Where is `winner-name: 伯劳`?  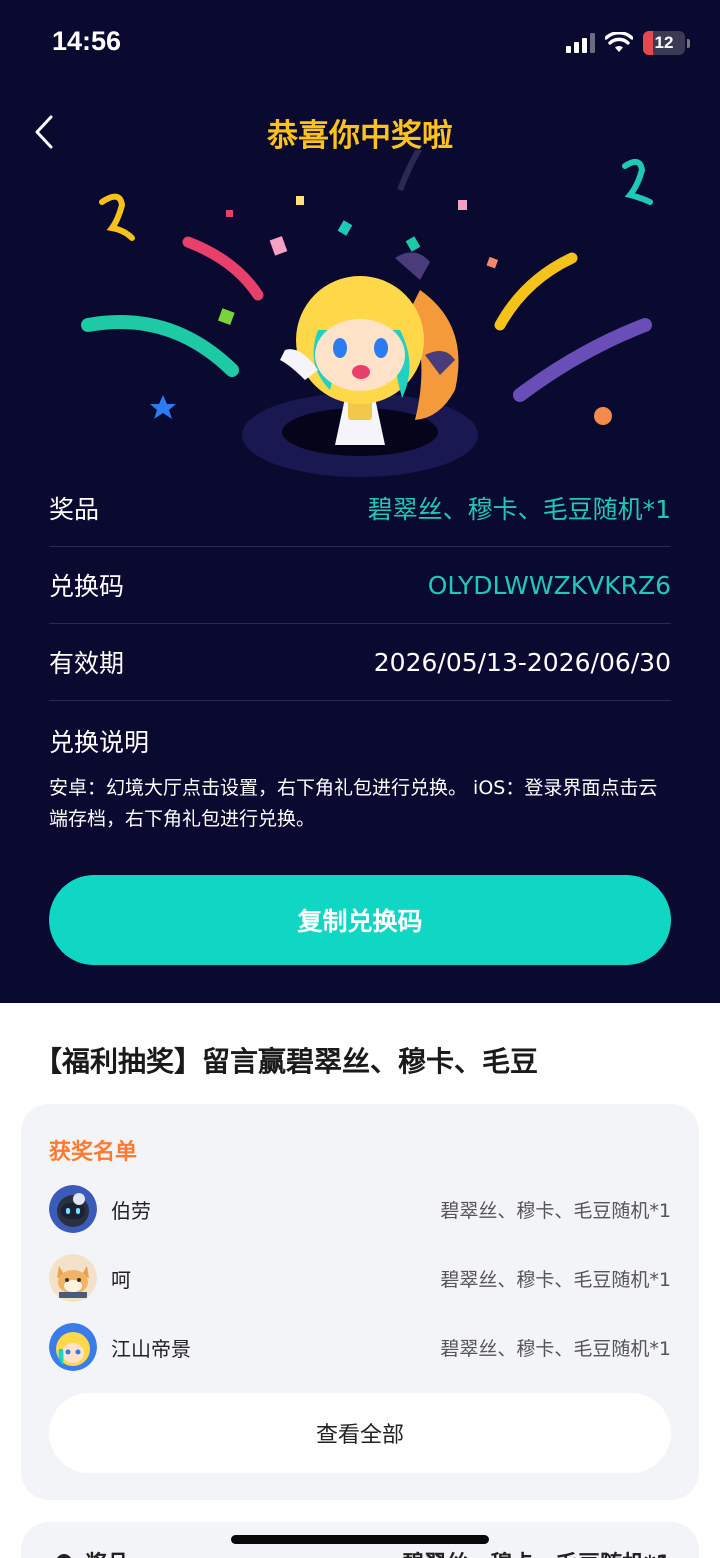 winner-name: 伯劳 is located at coordinates (131, 1210).